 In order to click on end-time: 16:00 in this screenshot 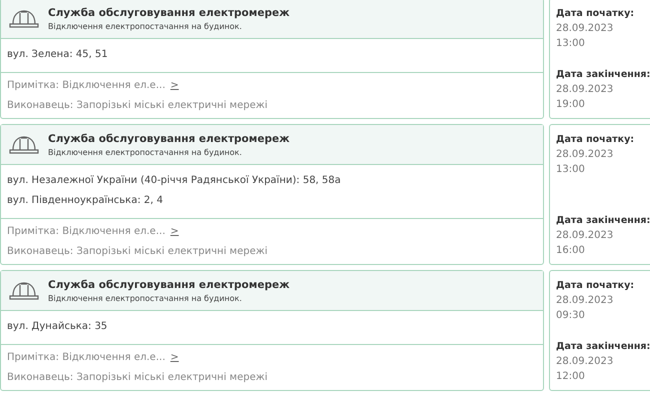, I will do `click(571, 251)`.